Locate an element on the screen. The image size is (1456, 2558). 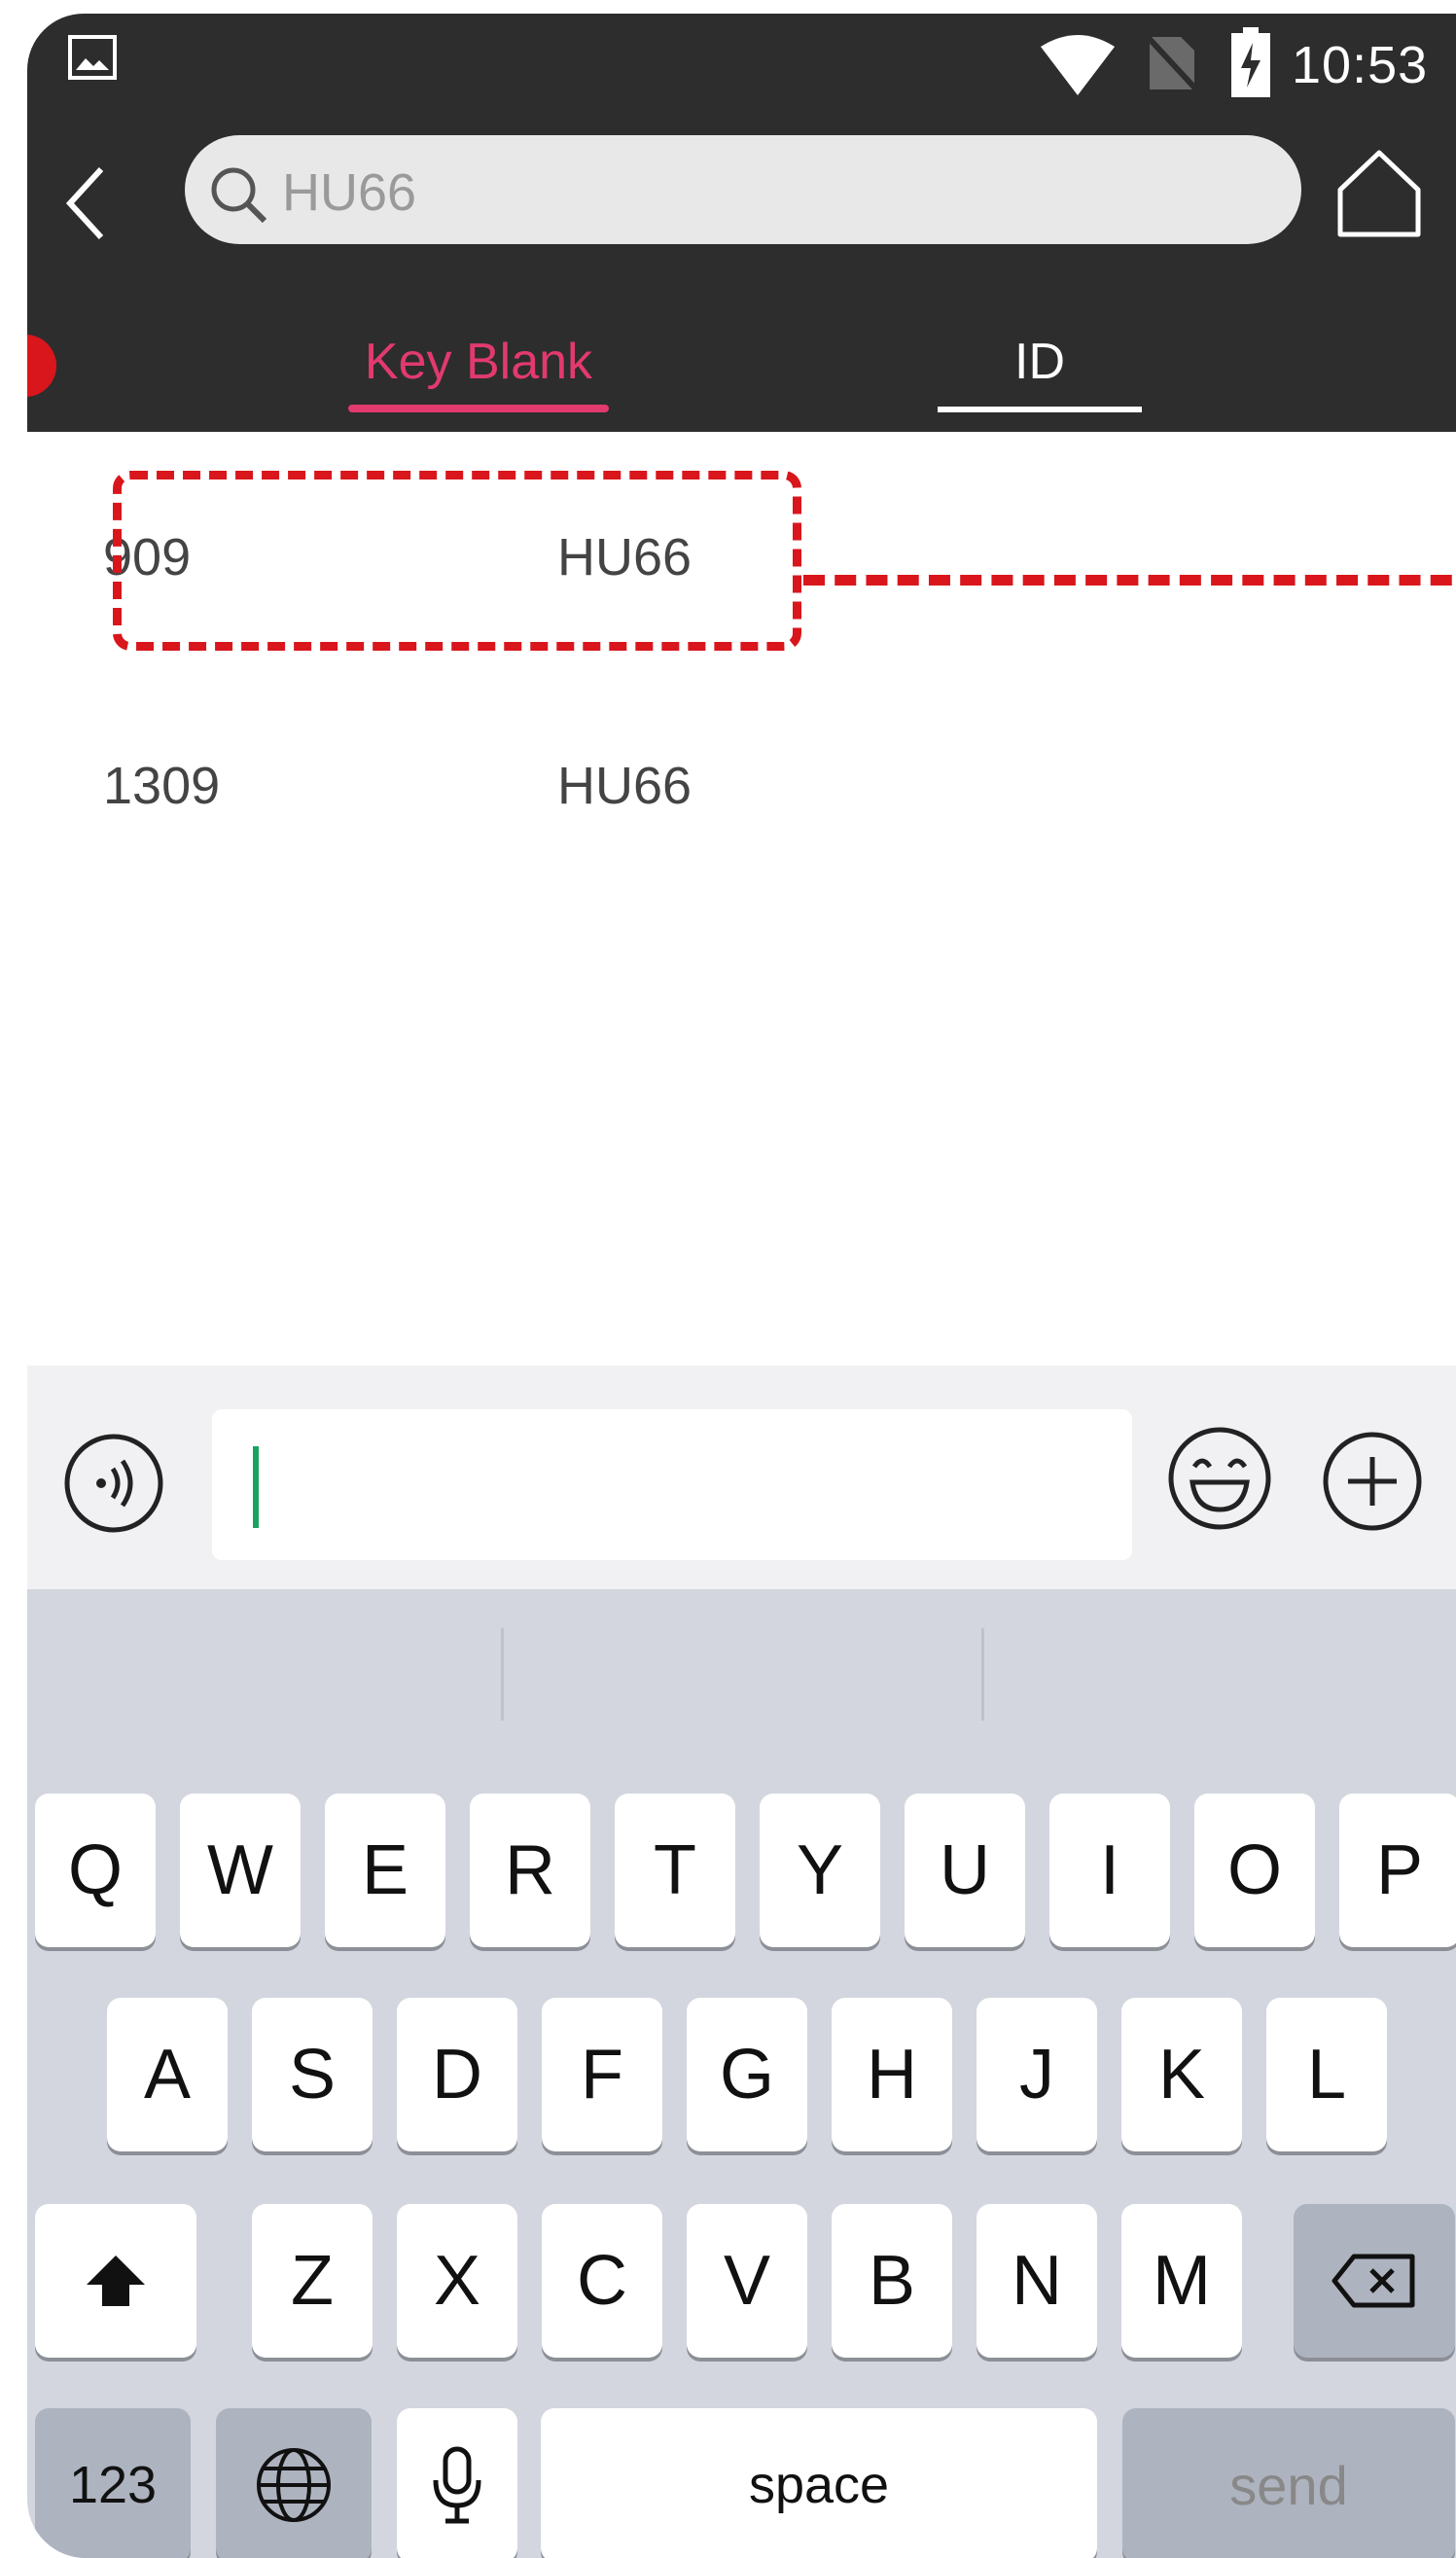
tab-id: ID is located at coordinates (1040, 359).